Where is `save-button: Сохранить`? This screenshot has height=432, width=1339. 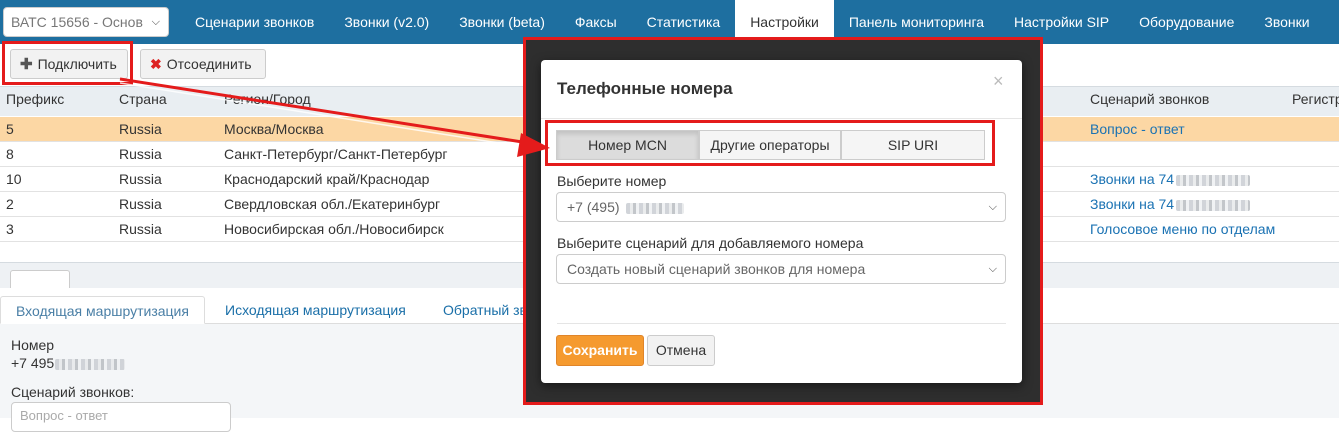
save-button: Сохранить is located at coordinates (600, 350).